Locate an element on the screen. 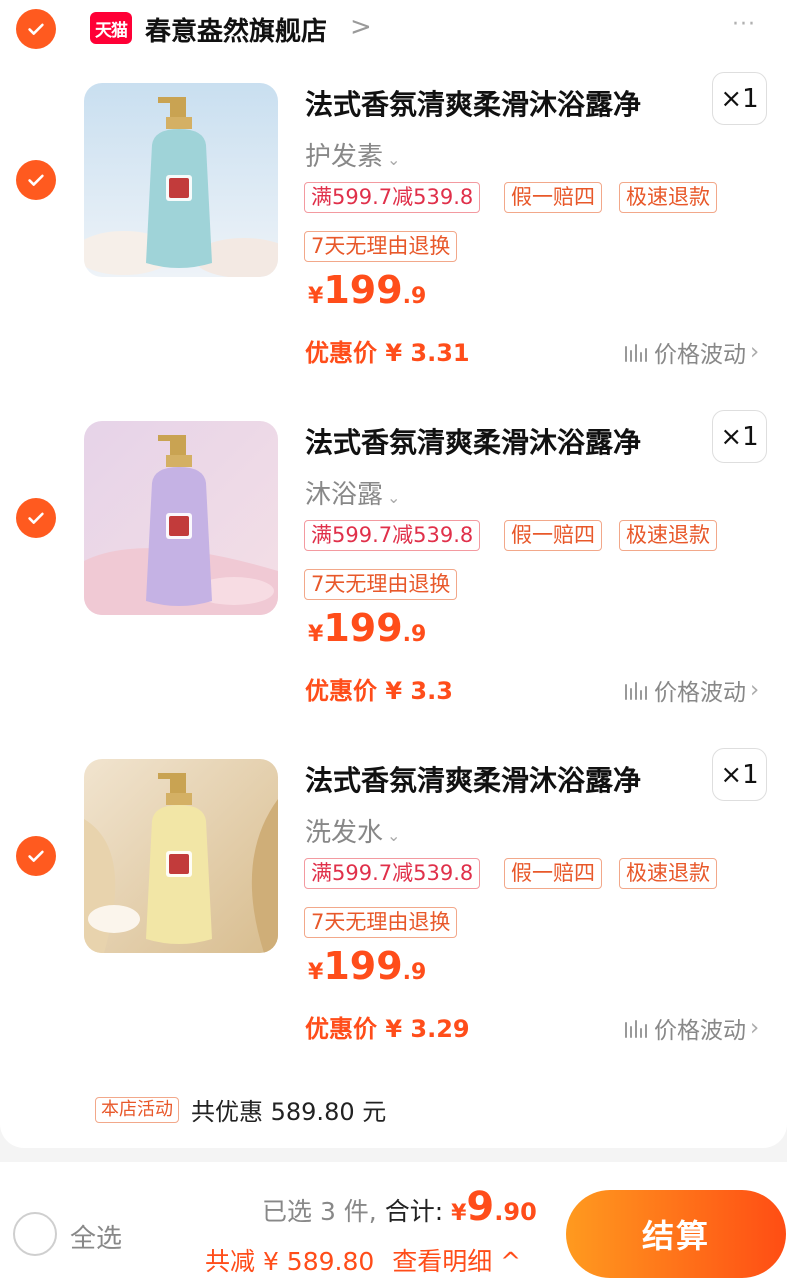 Image resolution: width=787 pixels, height=1281 pixels. view-details-link: 查看明细 ^ is located at coordinates (456, 1261).